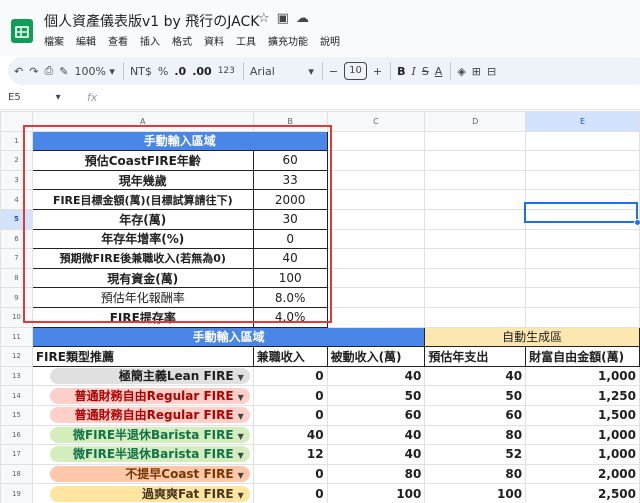 This screenshot has width=640, height=503. What do you see at coordinates (582, 493) in the screenshot?
I see `fire-target-cell: 2,500` at bounding box center [582, 493].